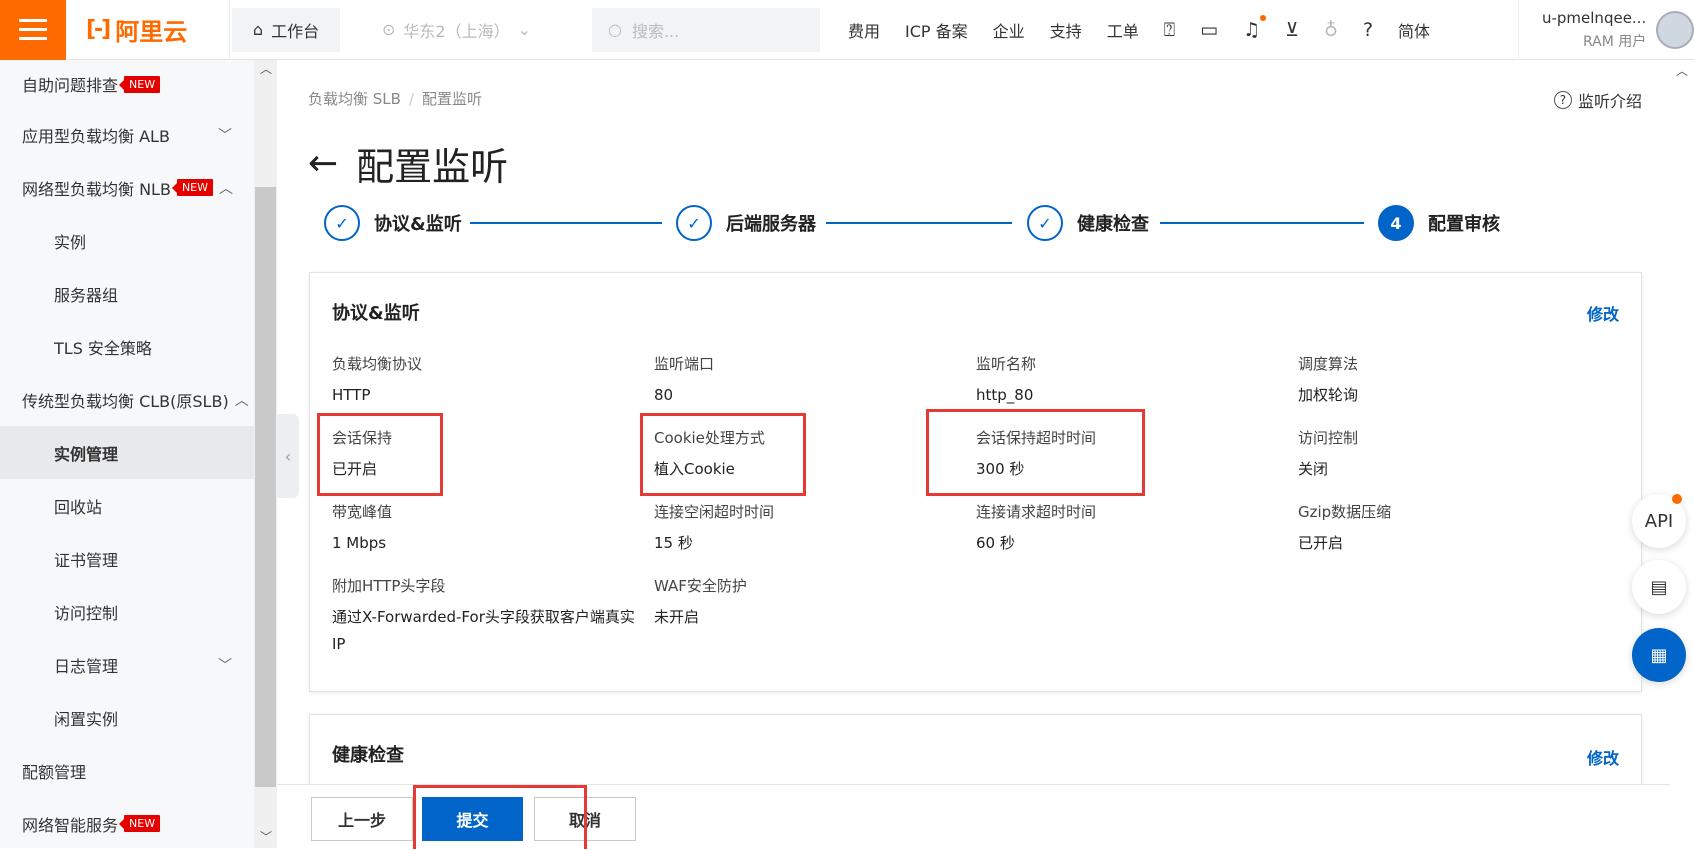  I want to click on step-label: 配置审核, so click(1464, 224).